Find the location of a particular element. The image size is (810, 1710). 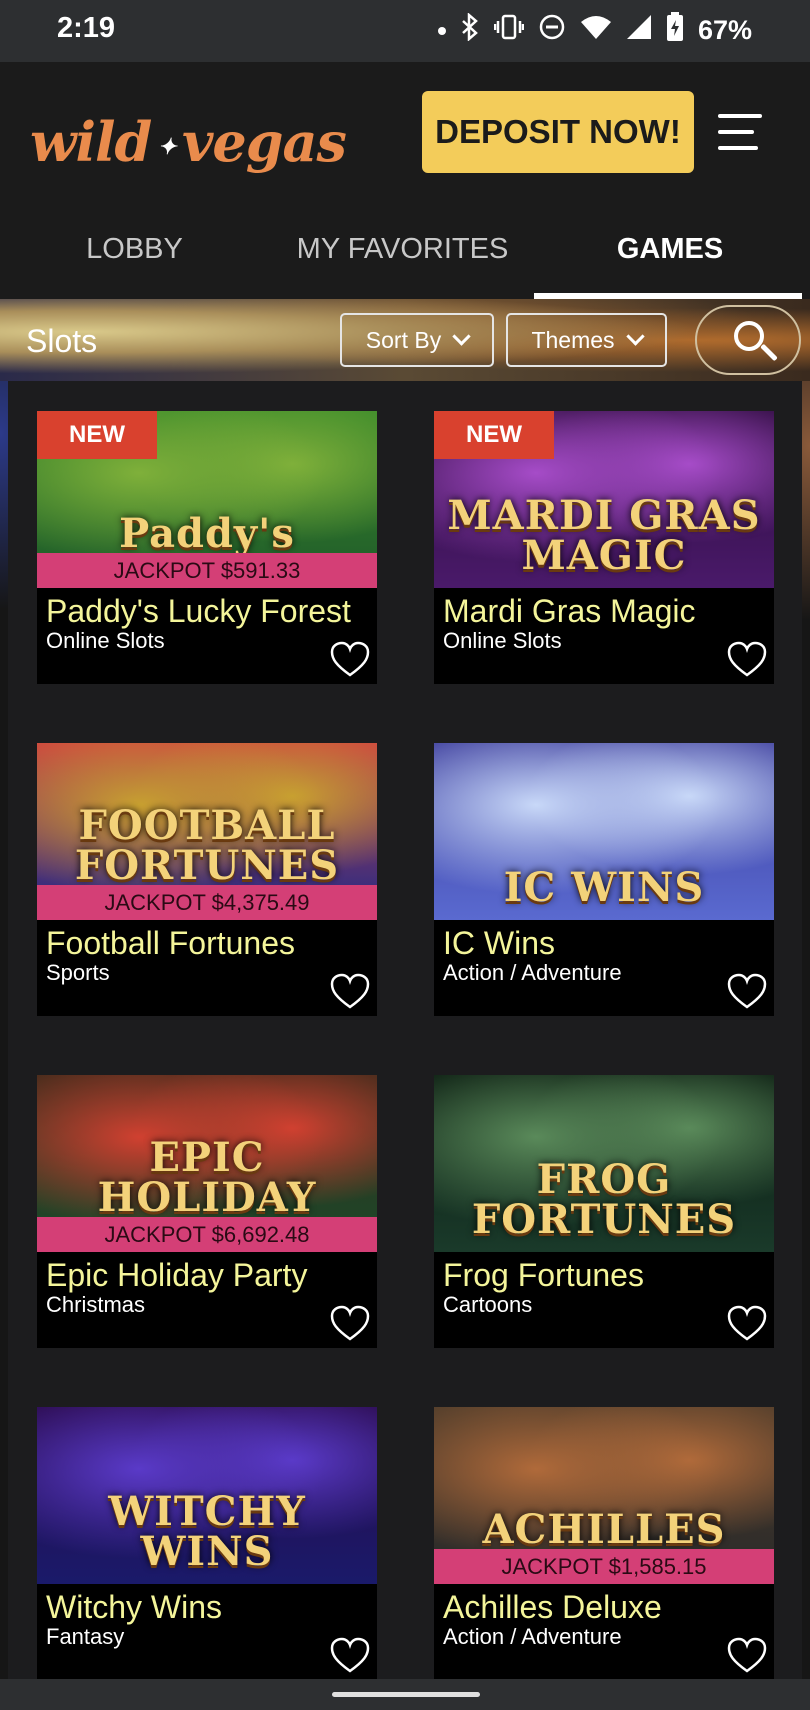

game-category: Sports is located at coordinates (78, 972).